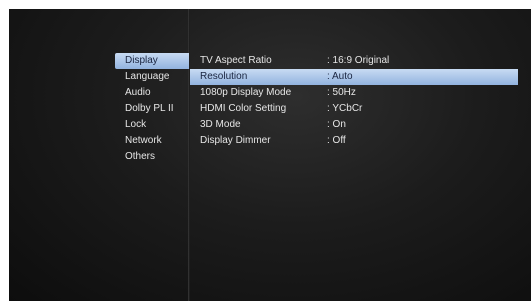  What do you see at coordinates (354, 77) in the screenshot?
I see `setting-resolution: Resolution : Auto` at bounding box center [354, 77].